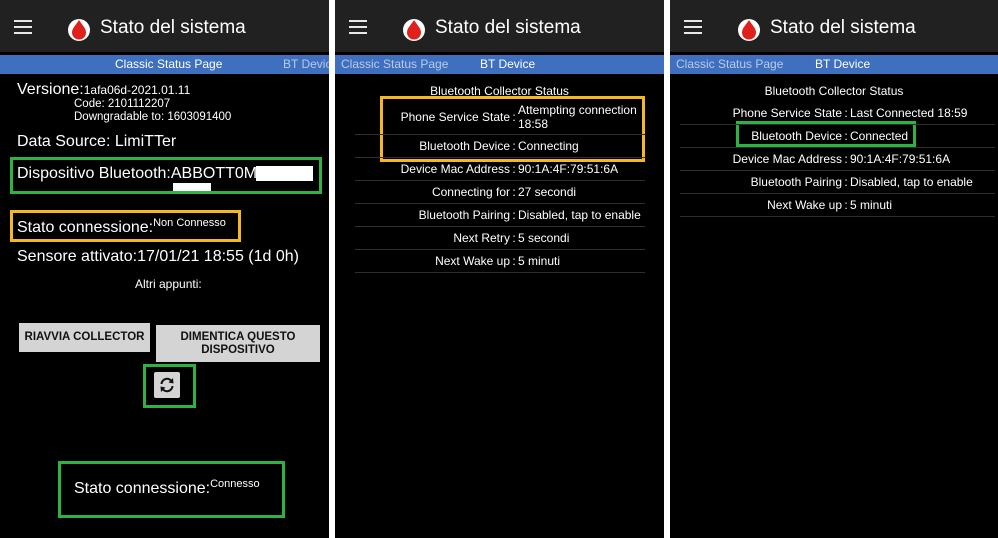 Image resolution: width=998 pixels, height=538 pixels. Describe the element at coordinates (142, 488) in the screenshot. I see `connected-label: Stato connessione:` at that location.